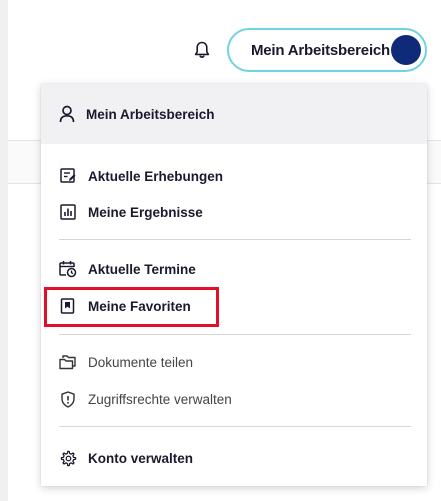 The image size is (441, 501). What do you see at coordinates (68, 362) in the screenshot?
I see `folders-icon` at bounding box center [68, 362].